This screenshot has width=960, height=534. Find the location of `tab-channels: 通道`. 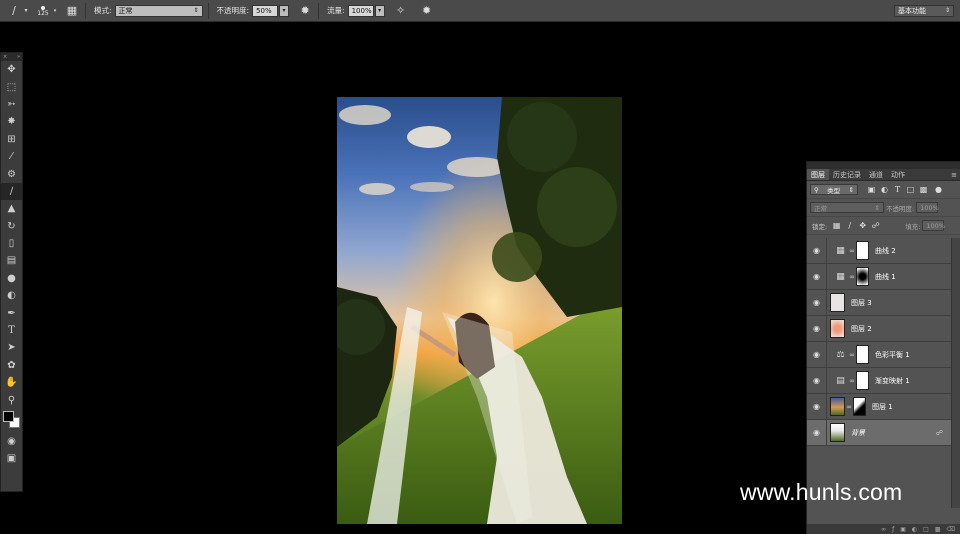

tab-channels: 通道 is located at coordinates (876, 174).